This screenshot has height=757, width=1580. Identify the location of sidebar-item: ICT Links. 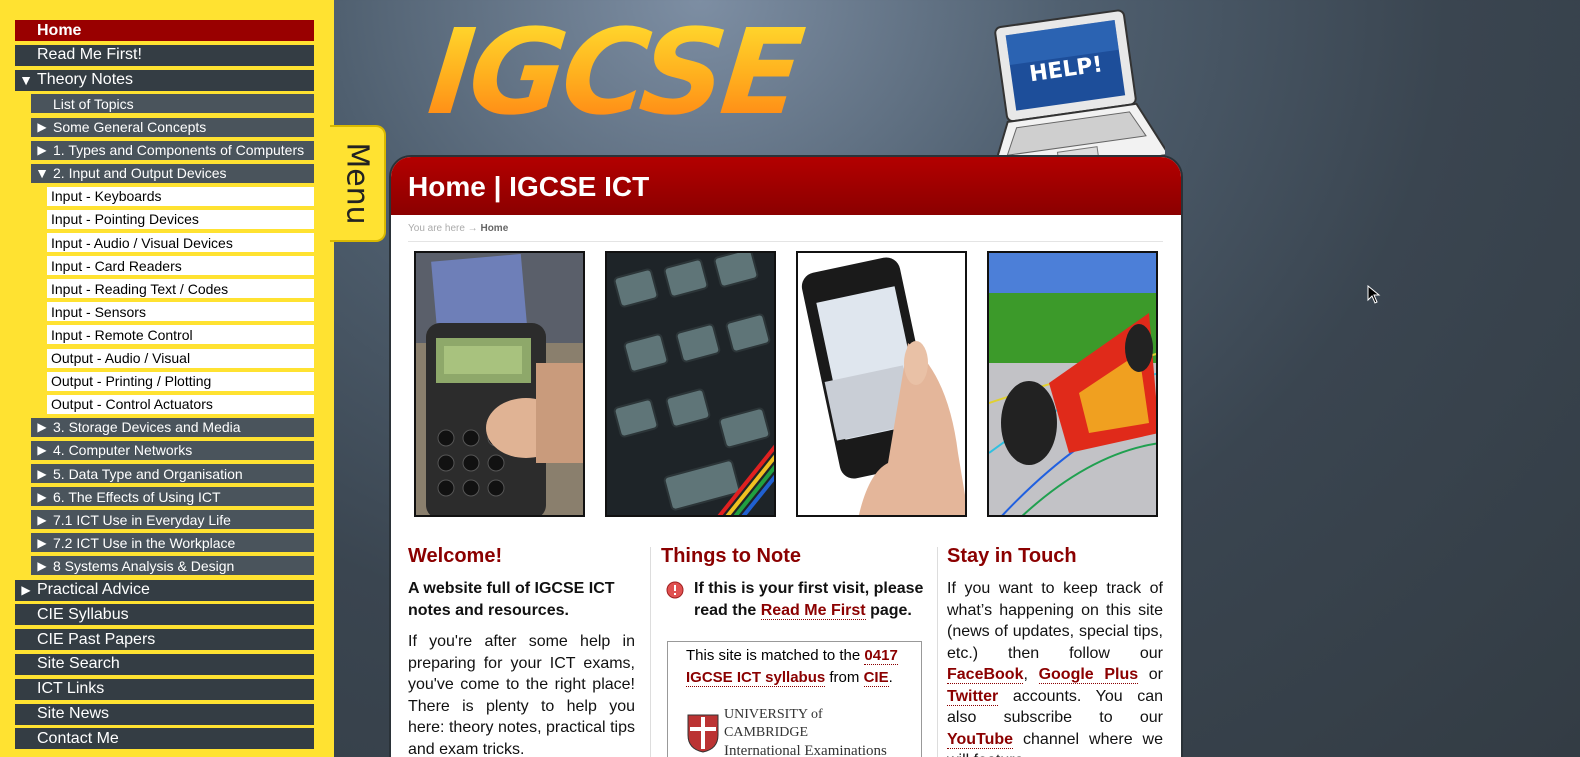
(164, 690).